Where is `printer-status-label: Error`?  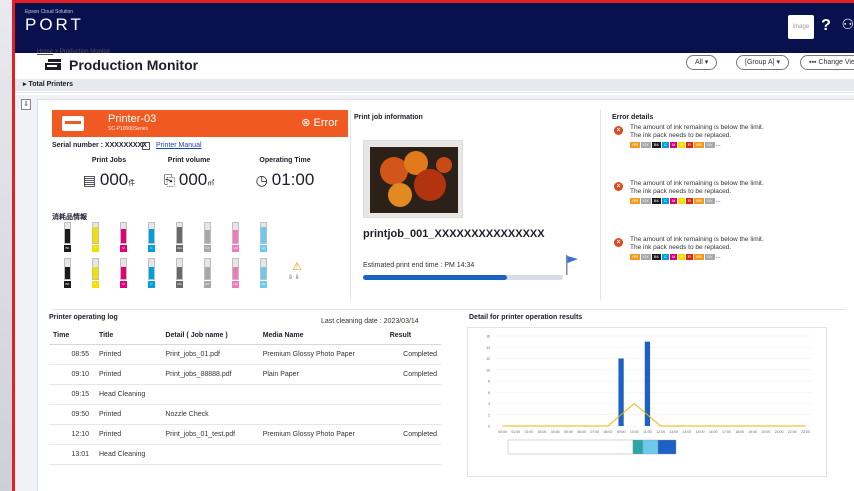 printer-status-label: Error is located at coordinates (325, 123).